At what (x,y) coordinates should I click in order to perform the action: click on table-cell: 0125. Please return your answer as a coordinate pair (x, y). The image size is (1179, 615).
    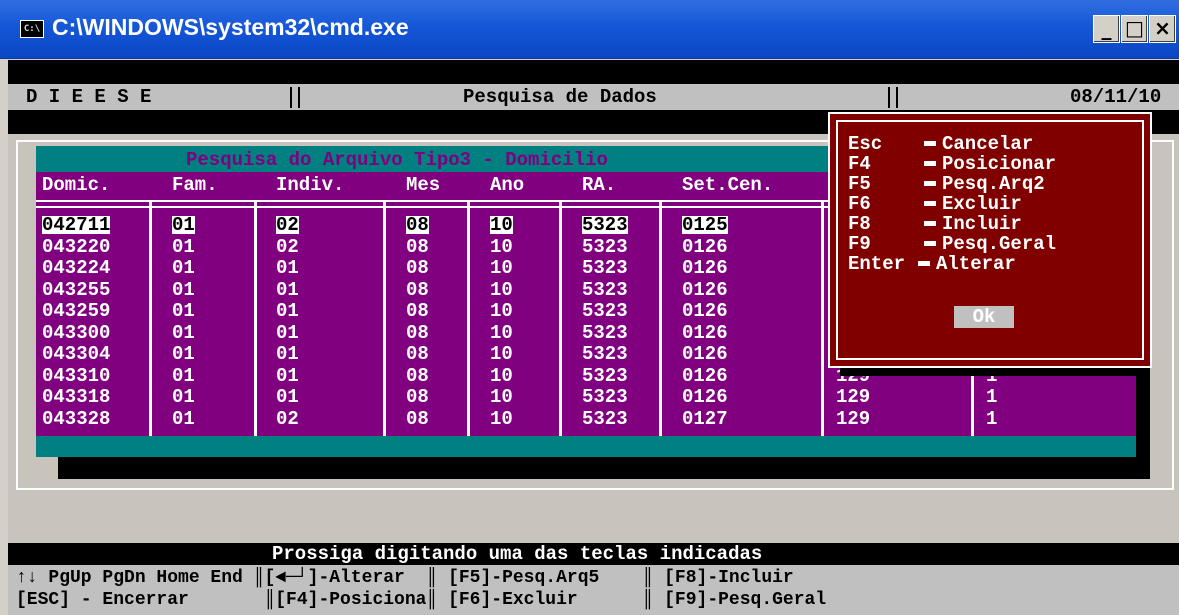
    Looking at the image, I should click on (705, 225).